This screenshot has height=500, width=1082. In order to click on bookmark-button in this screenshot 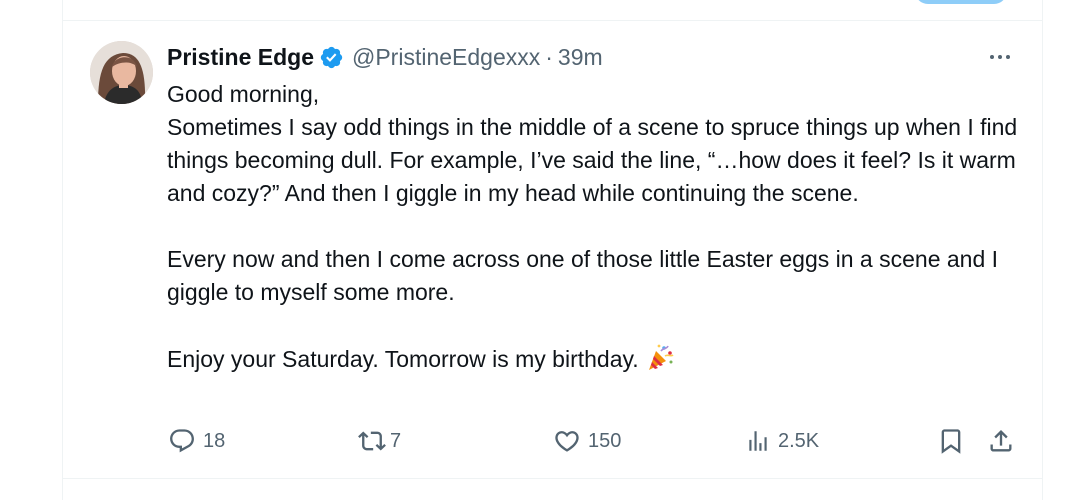, I will do `click(951, 441)`.